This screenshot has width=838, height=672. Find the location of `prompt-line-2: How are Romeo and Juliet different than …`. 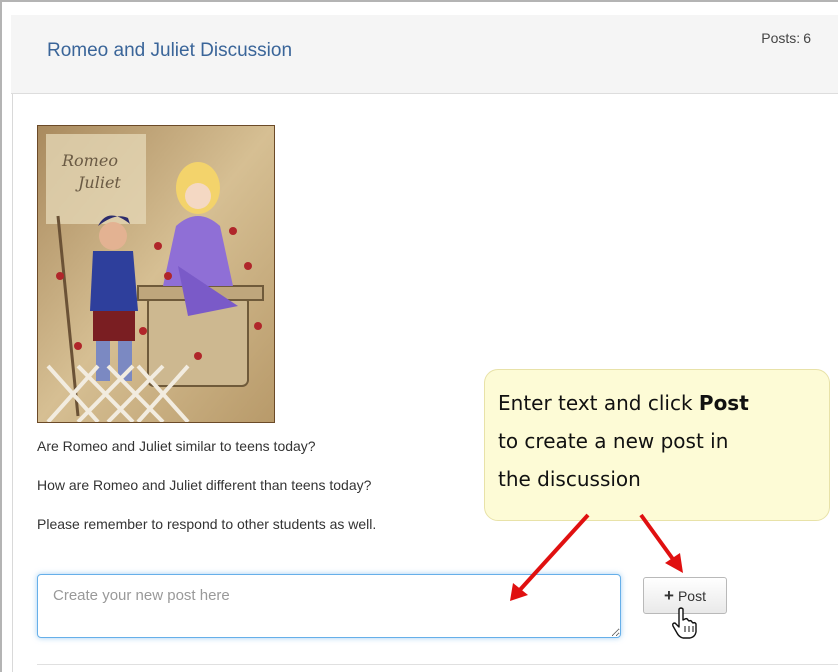

prompt-line-2: How are Romeo and Juliet different than … is located at coordinates (204, 485).